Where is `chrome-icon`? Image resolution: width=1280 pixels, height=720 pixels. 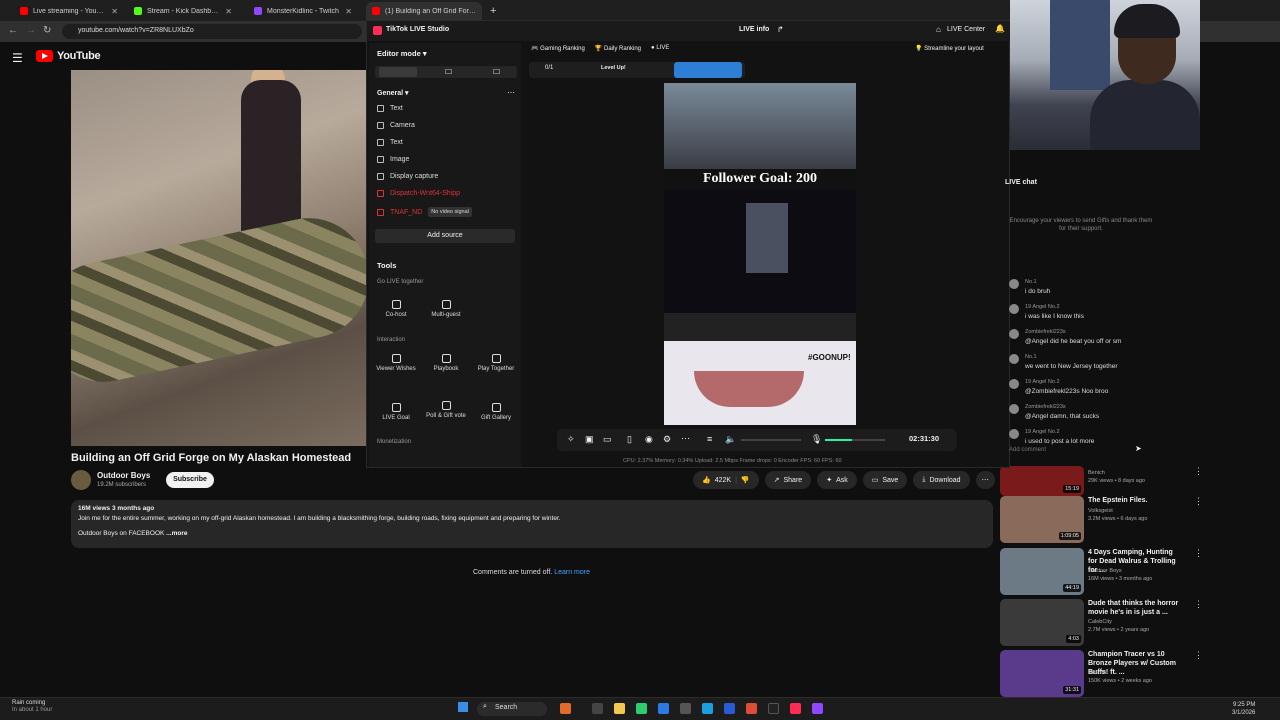 chrome-icon is located at coordinates (751, 708).